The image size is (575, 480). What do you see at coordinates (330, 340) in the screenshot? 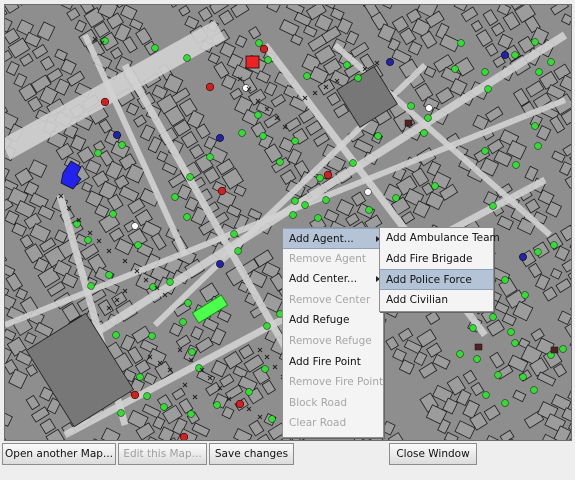
I see `menu-item-label: Remove Refuge` at bounding box center [330, 340].